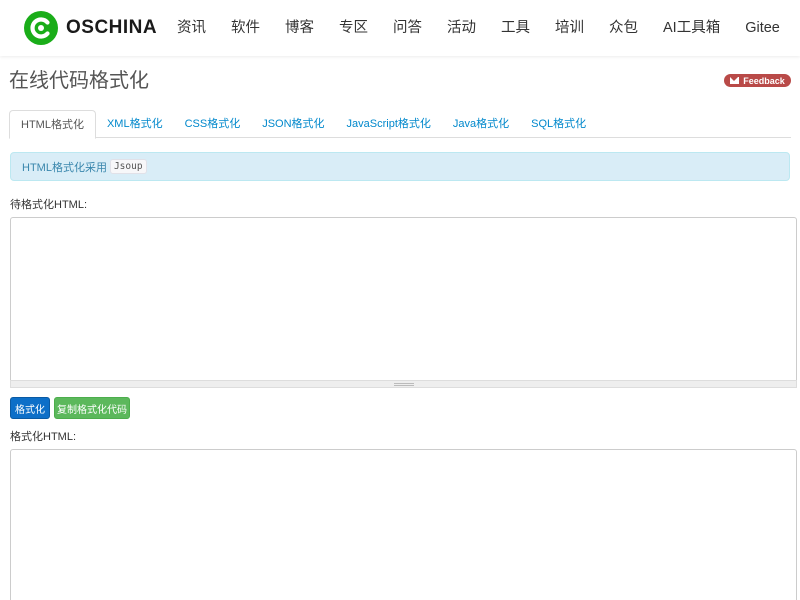 This screenshot has width=800, height=600. What do you see at coordinates (299, 28) in the screenshot?
I see `nav-item-blog: 博客` at bounding box center [299, 28].